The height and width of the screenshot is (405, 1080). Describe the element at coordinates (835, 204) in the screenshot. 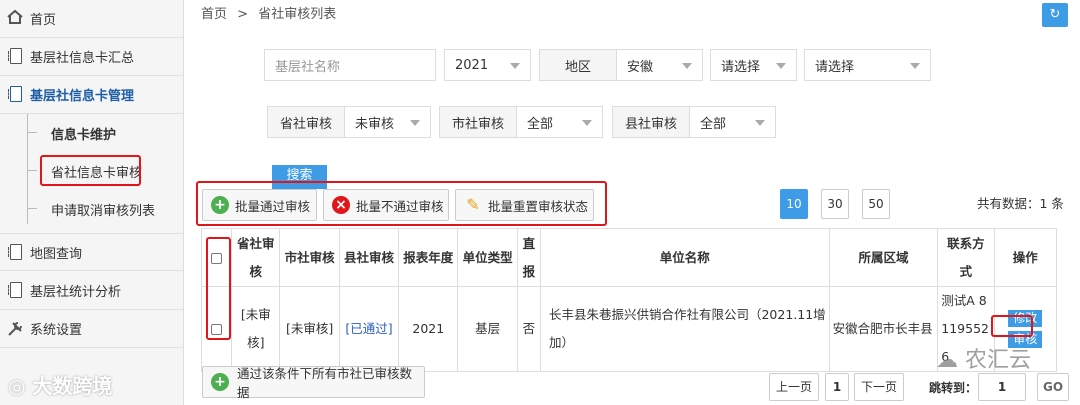

I see `page-size-30: 30` at that location.